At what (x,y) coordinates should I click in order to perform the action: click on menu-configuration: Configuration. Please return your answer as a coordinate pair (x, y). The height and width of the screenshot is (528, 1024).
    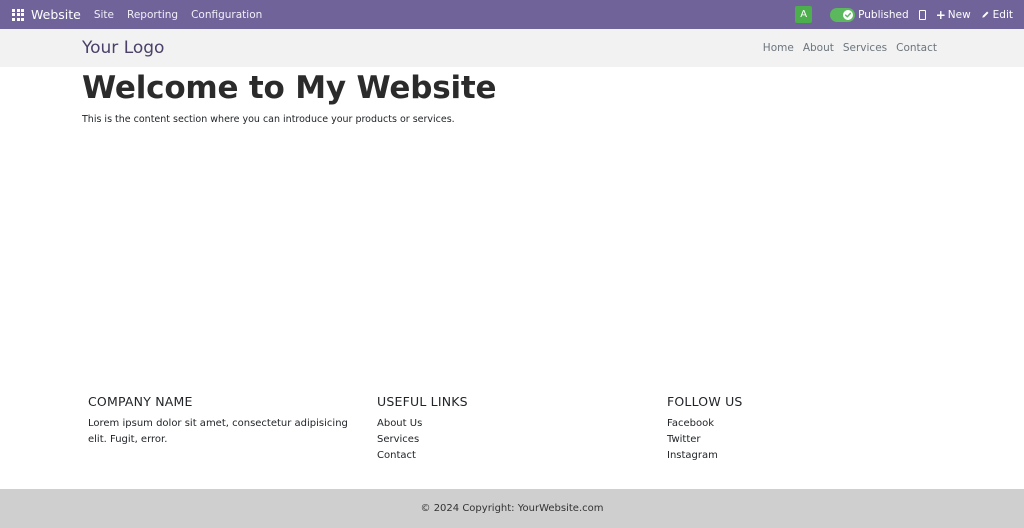
    Looking at the image, I should click on (226, 15).